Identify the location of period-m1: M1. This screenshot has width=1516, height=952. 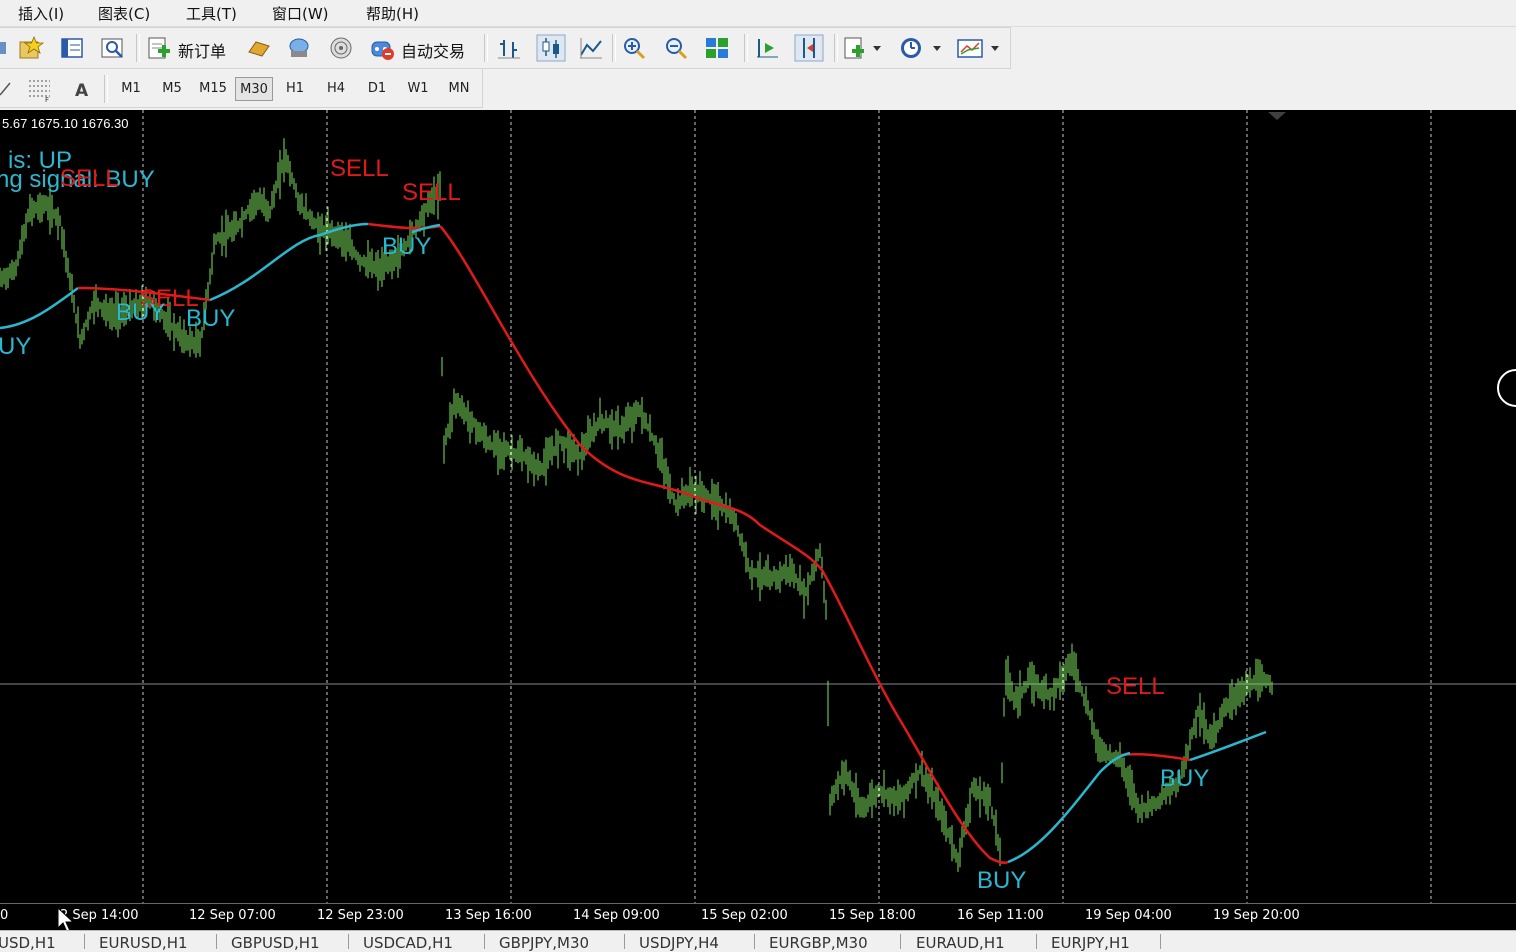
(131, 89).